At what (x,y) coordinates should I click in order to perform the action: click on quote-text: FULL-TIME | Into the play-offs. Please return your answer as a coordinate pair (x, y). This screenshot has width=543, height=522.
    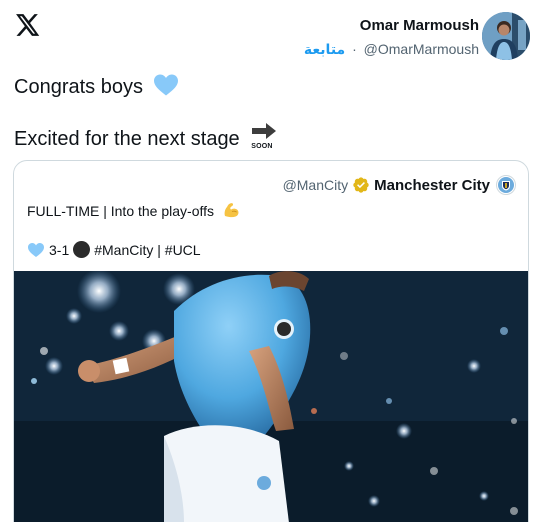
    Looking at the image, I should click on (121, 211).